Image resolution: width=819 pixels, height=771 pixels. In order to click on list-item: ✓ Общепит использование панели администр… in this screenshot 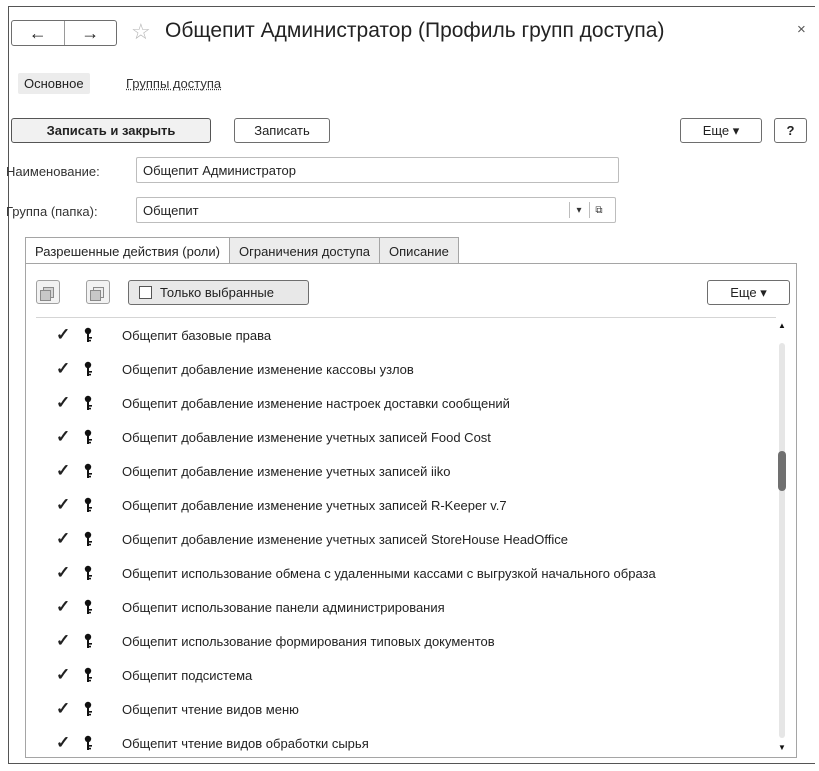, I will do `click(406, 607)`.